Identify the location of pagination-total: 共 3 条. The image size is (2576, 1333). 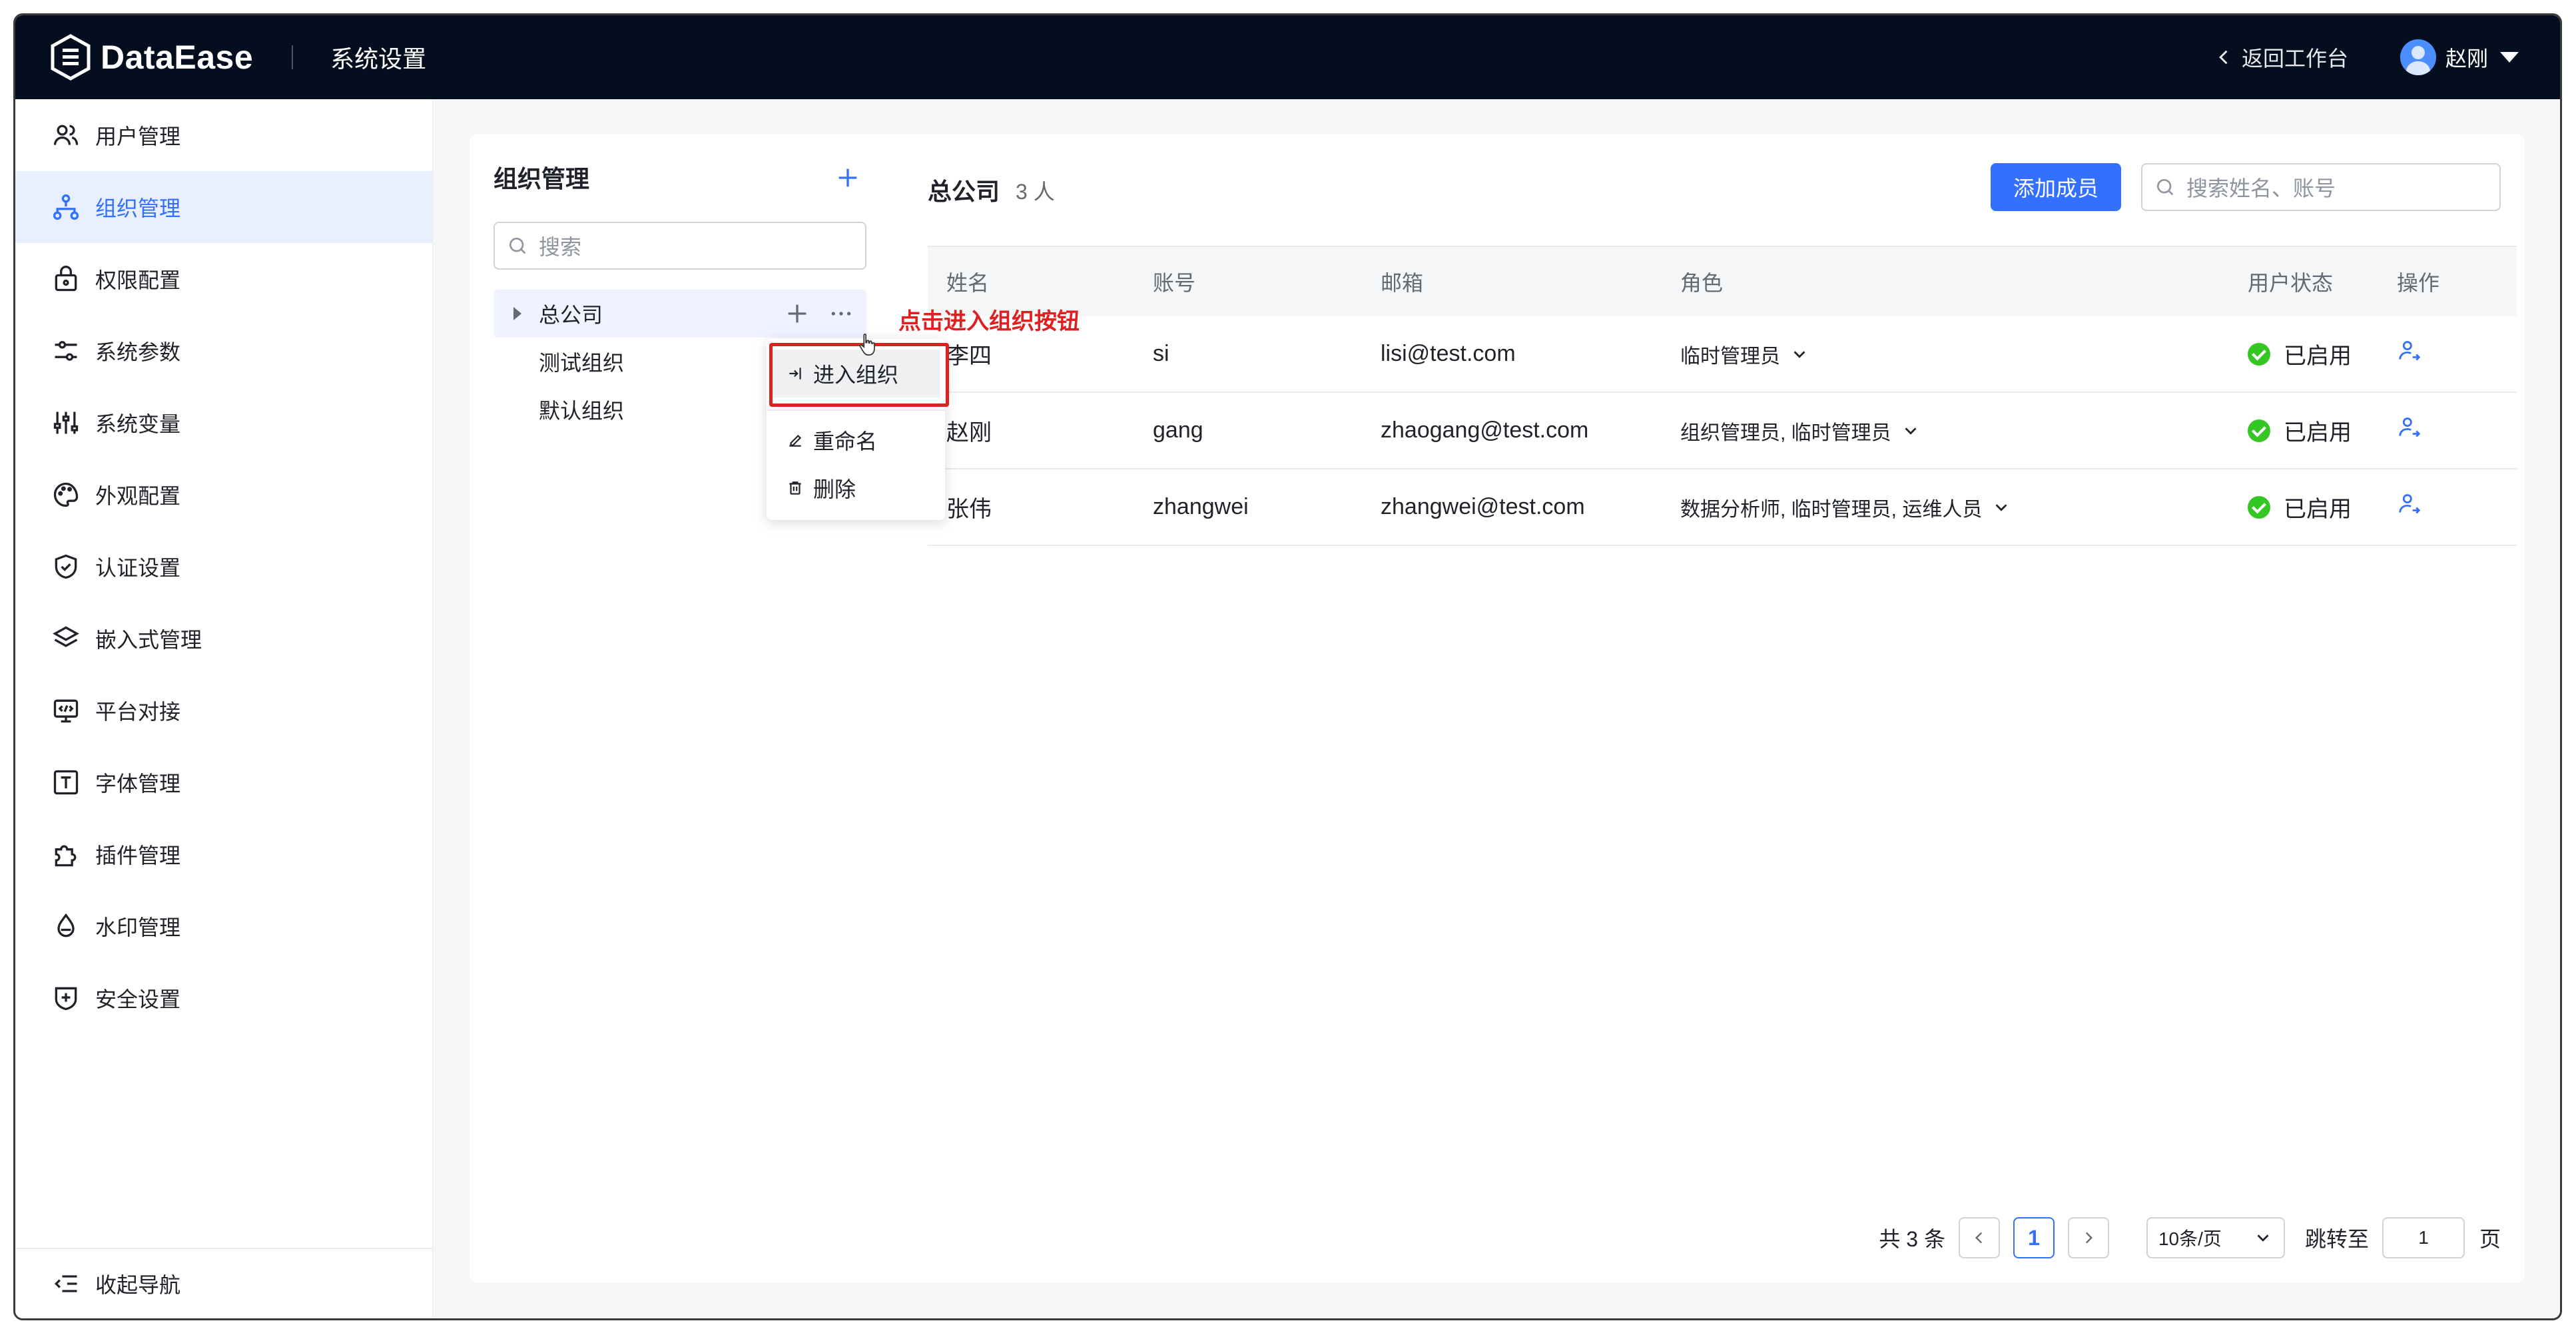
(1912, 1239).